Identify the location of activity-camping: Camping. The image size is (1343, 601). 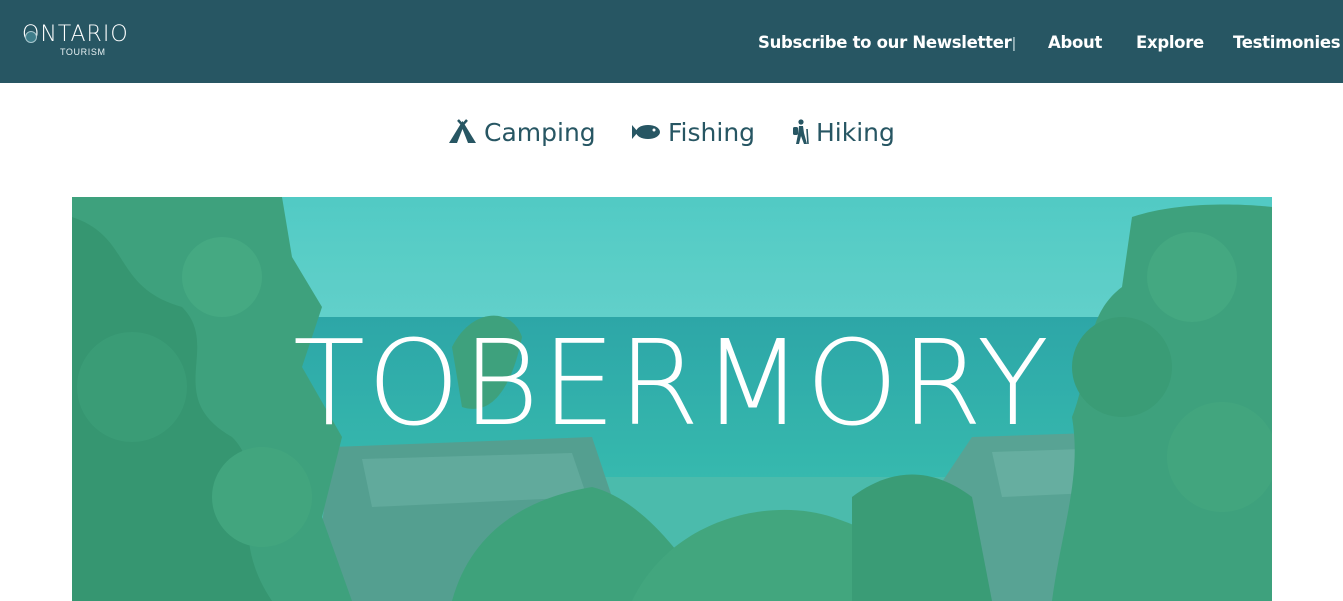
(521, 132).